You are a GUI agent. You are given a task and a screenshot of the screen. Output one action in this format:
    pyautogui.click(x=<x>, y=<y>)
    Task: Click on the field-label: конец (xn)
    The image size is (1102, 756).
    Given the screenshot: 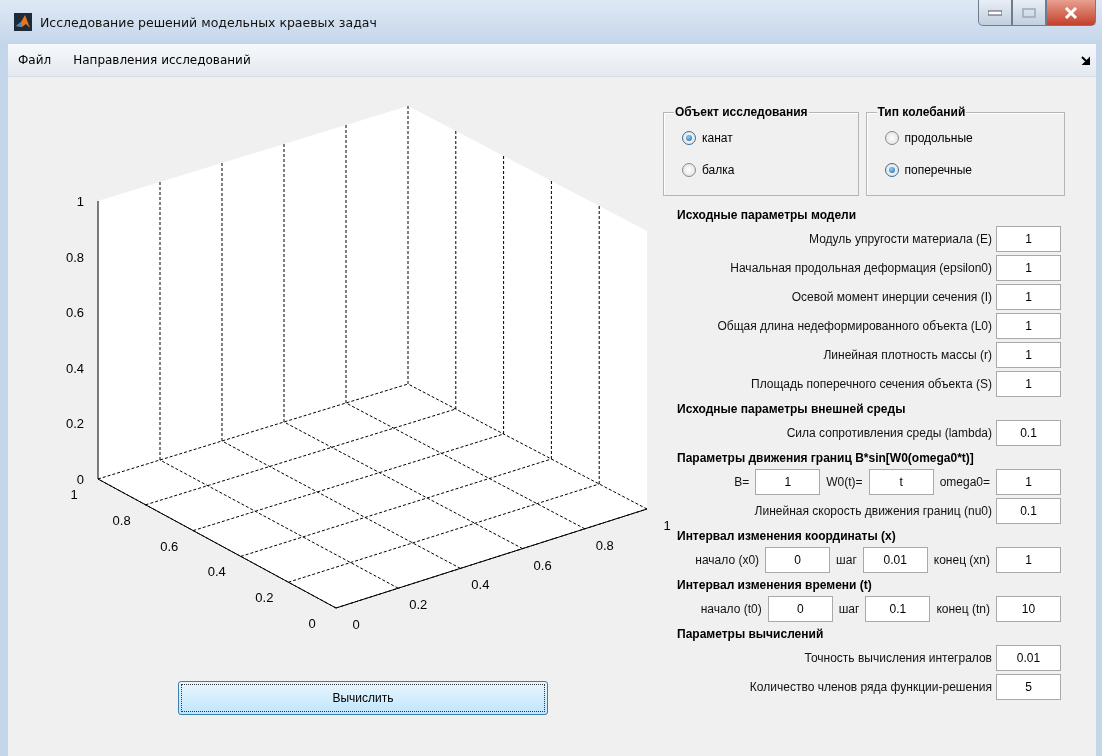 What is the action you would take?
    pyautogui.click(x=961, y=560)
    